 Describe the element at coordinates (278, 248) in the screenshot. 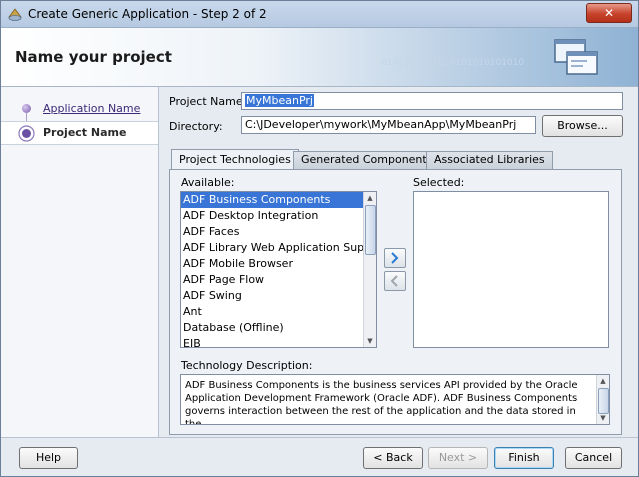

I see `available-list-item: ADF Library Web Application Support` at that location.